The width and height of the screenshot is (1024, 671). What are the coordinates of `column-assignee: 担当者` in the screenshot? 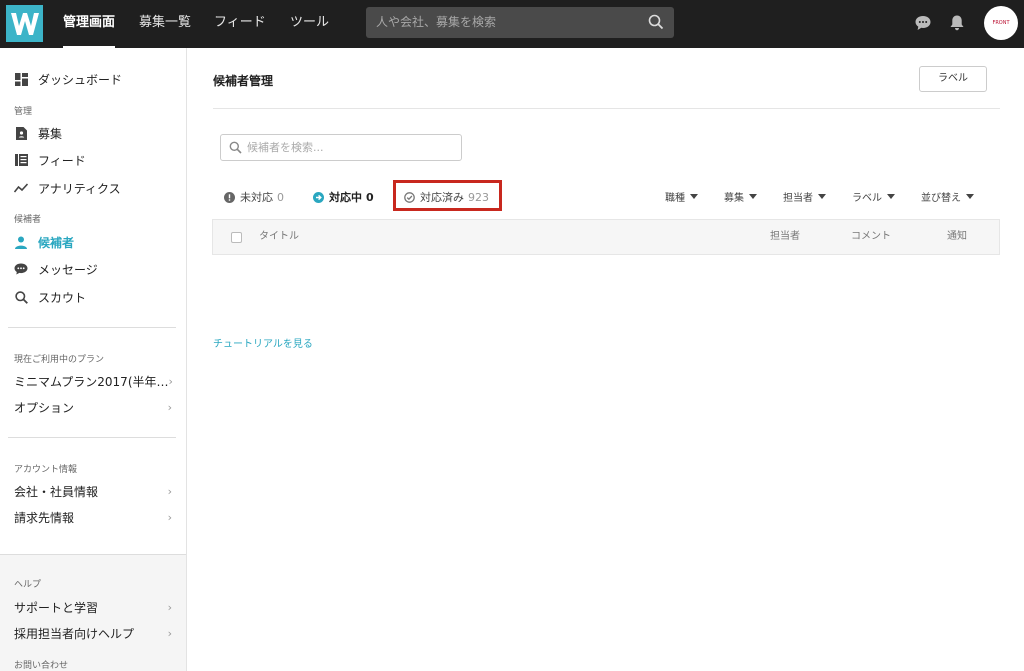 It's located at (785, 237).